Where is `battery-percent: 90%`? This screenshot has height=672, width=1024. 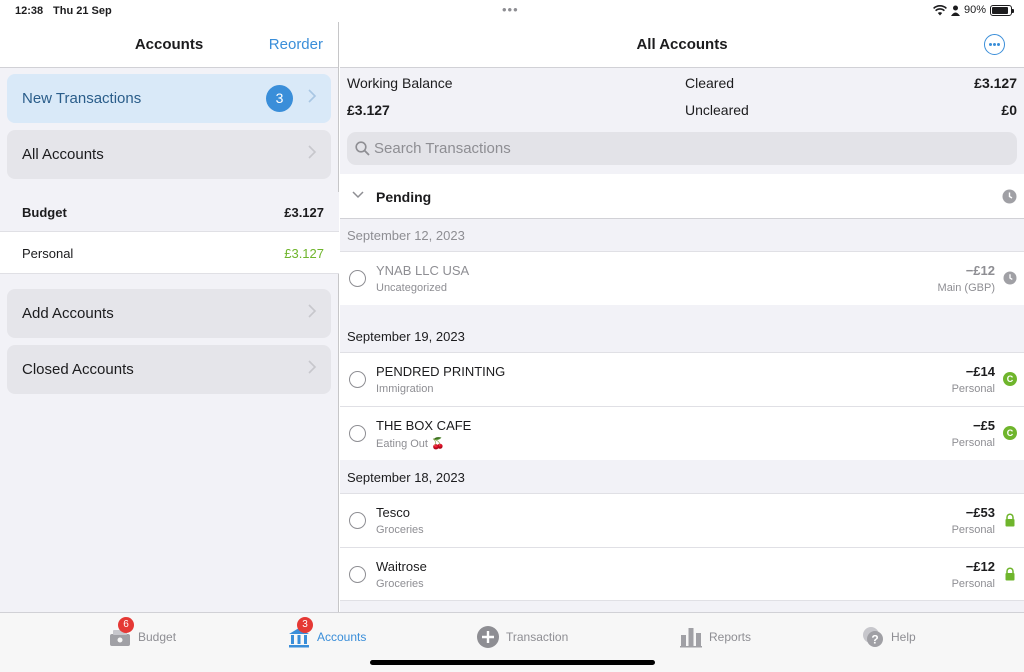
battery-percent: 90% is located at coordinates (974, 10).